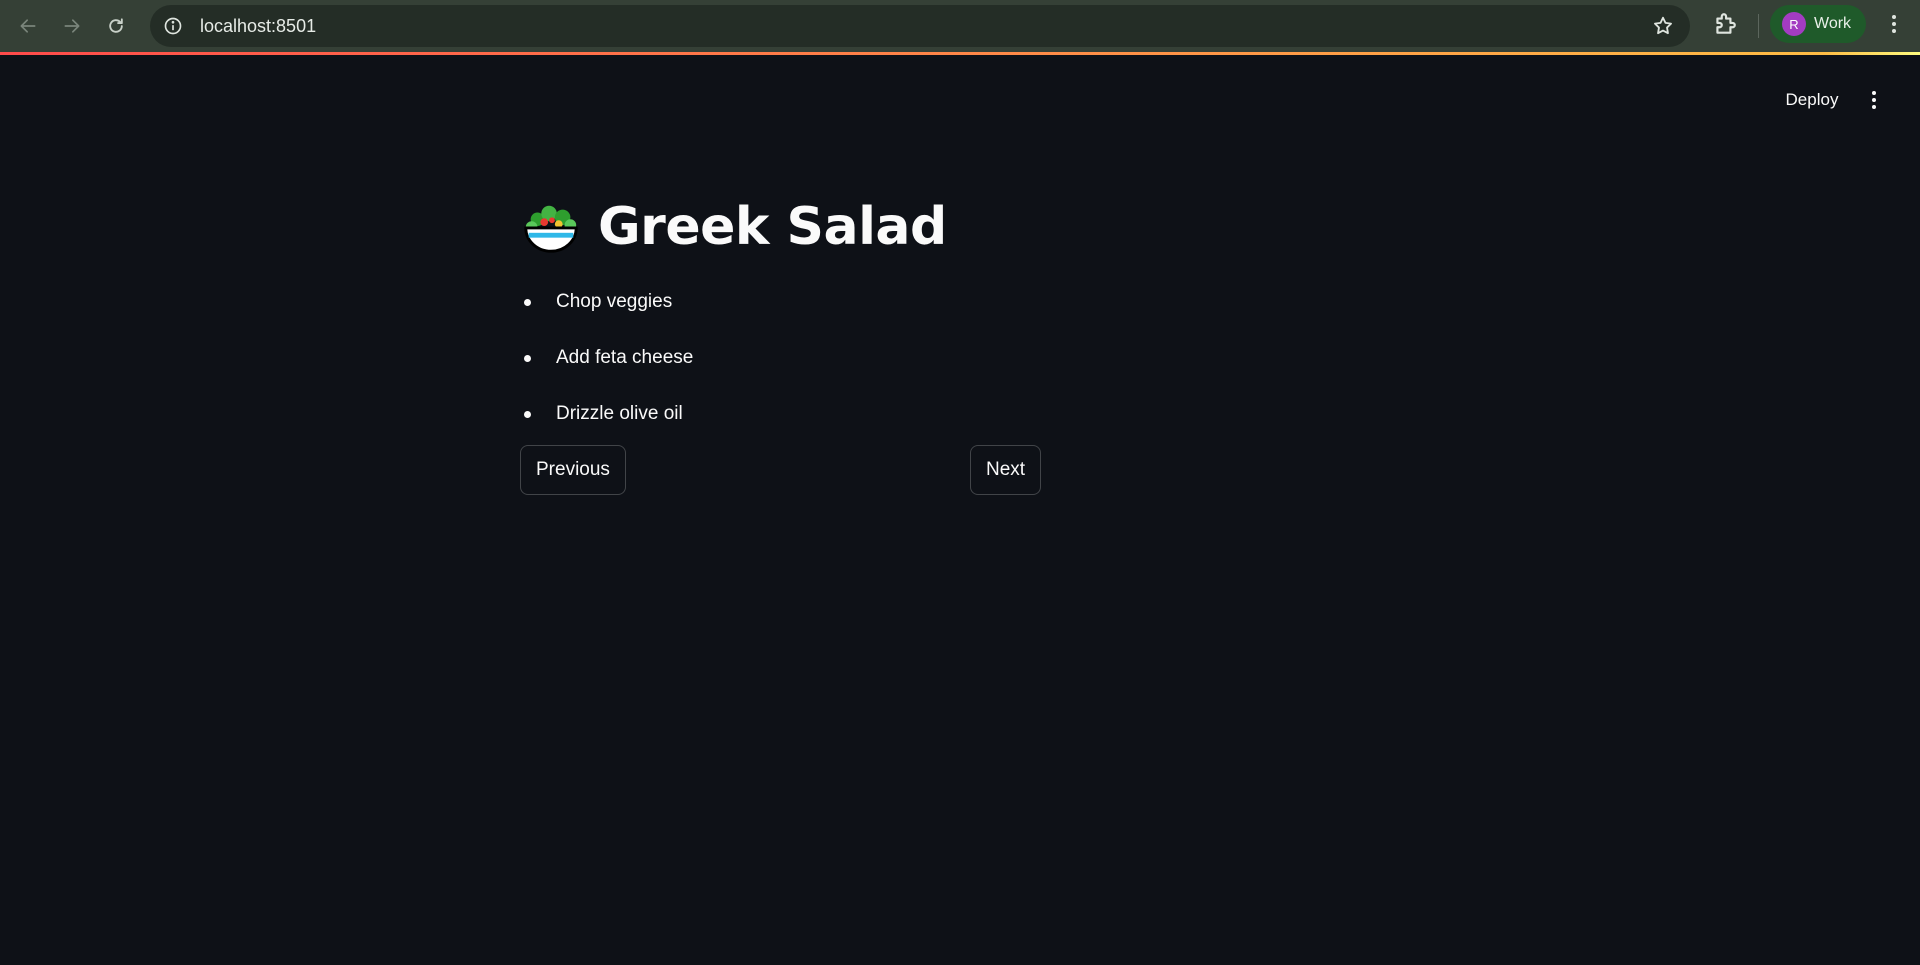 This screenshot has width=1920, height=965. I want to click on site-info-icon, so click(173, 26).